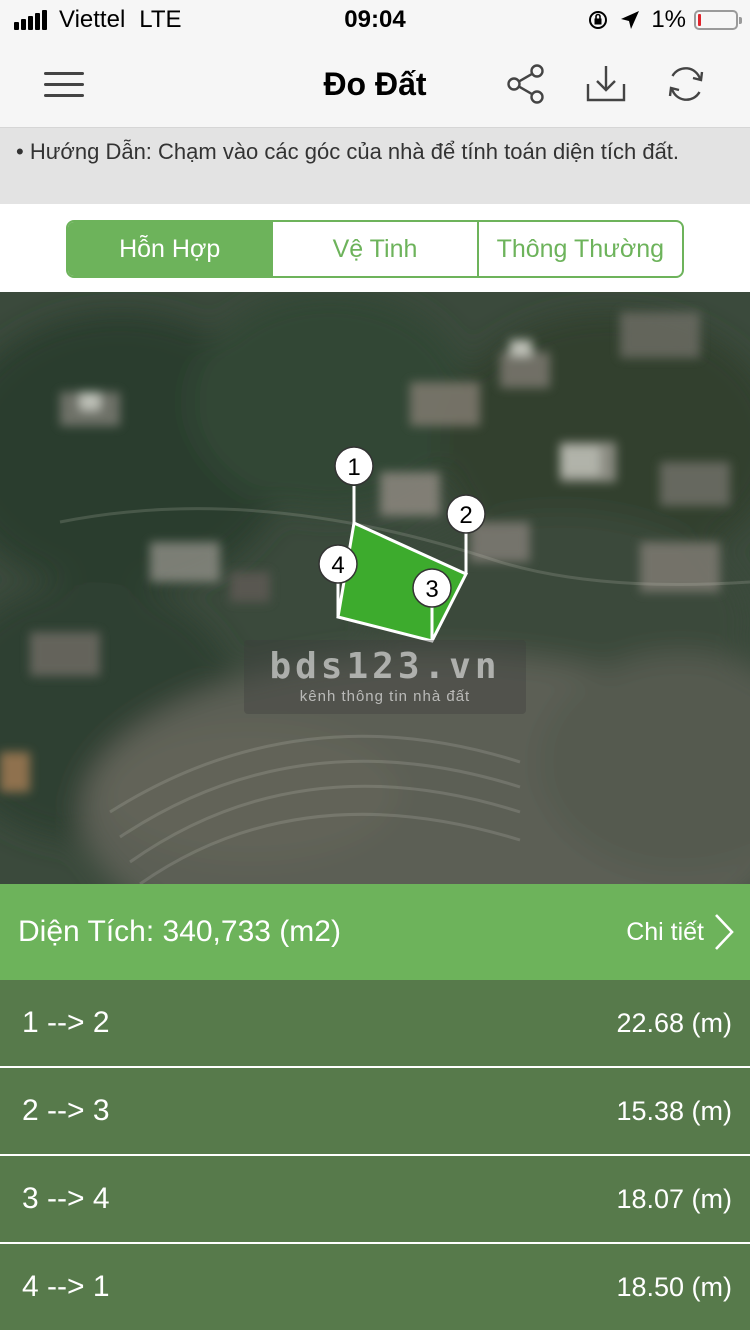 The height and width of the screenshot is (1334, 750). I want to click on map-type-segmented-control: Hỗn Hợp Vệ Tinh Thông Thường, so click(375, 249).